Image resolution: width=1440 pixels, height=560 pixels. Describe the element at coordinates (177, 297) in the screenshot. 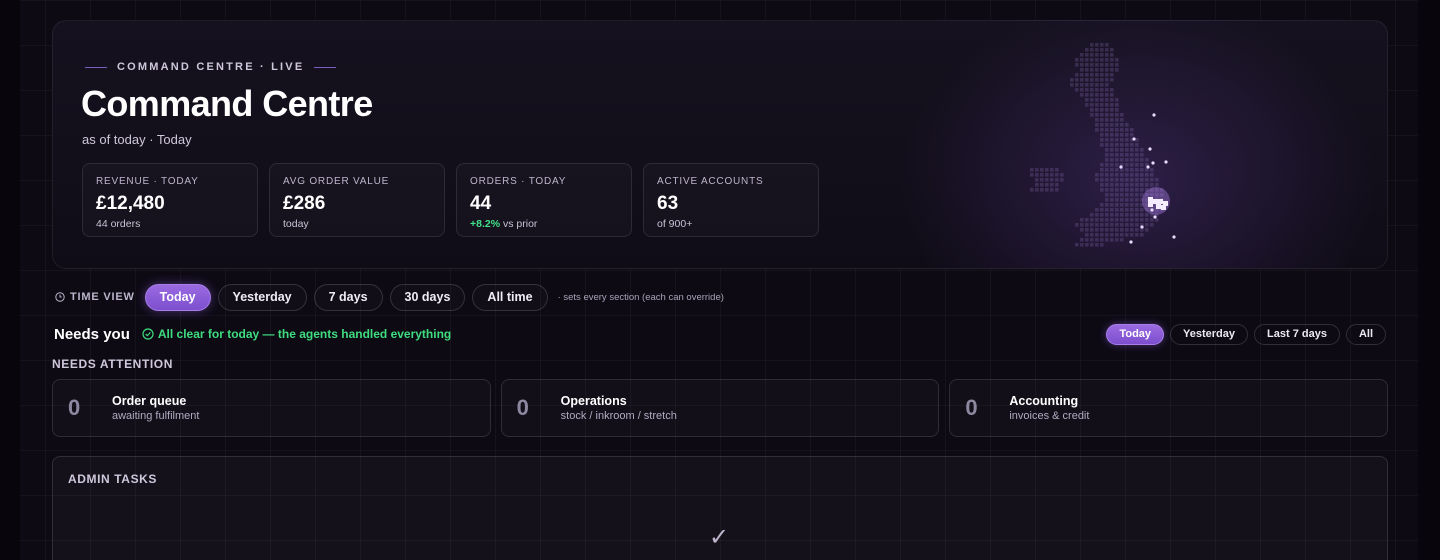

I see `time-option-today: Today` at that location.